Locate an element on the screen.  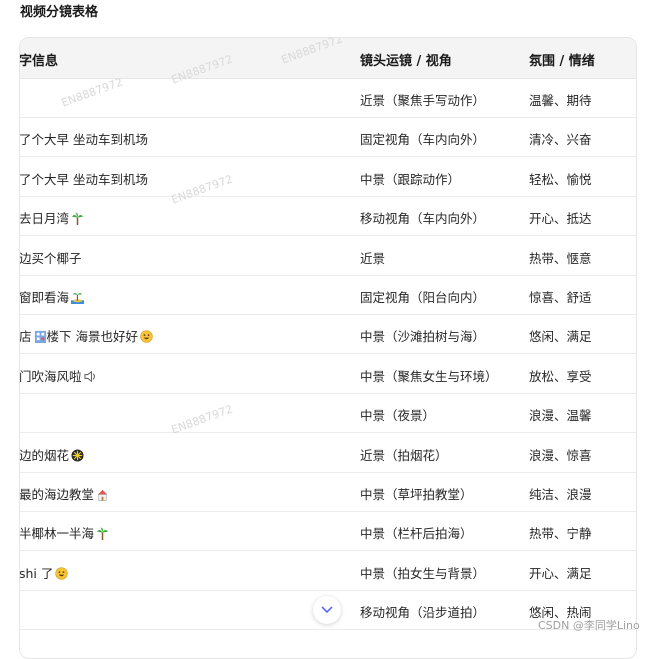
cell-text: 楼下 海景也好好 is located at coordinates (92, 337).